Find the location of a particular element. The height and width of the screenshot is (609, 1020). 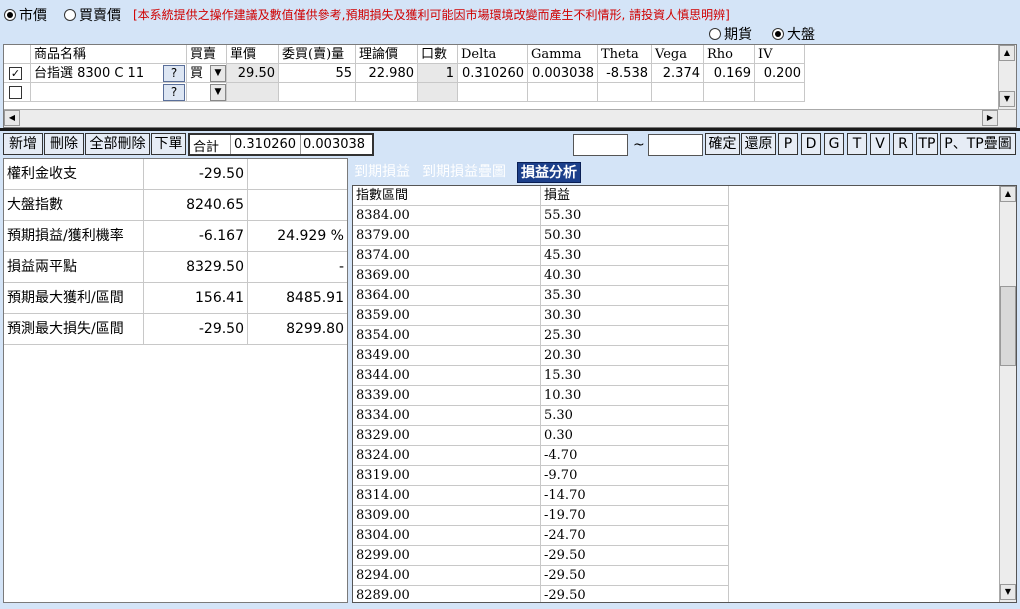

radio-index: 大盤 is located at coordinates (793, 34).